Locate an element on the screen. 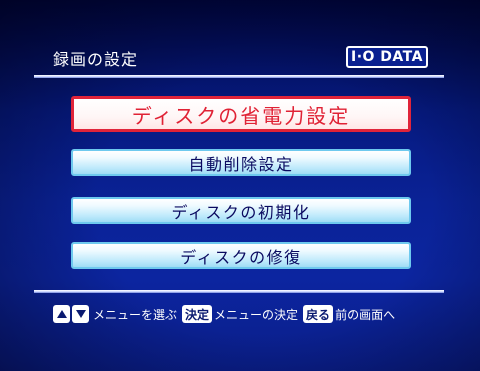 The width and height of the screenshot is (480, 371). arrow-up-icon is located at coordinates (61, 314).